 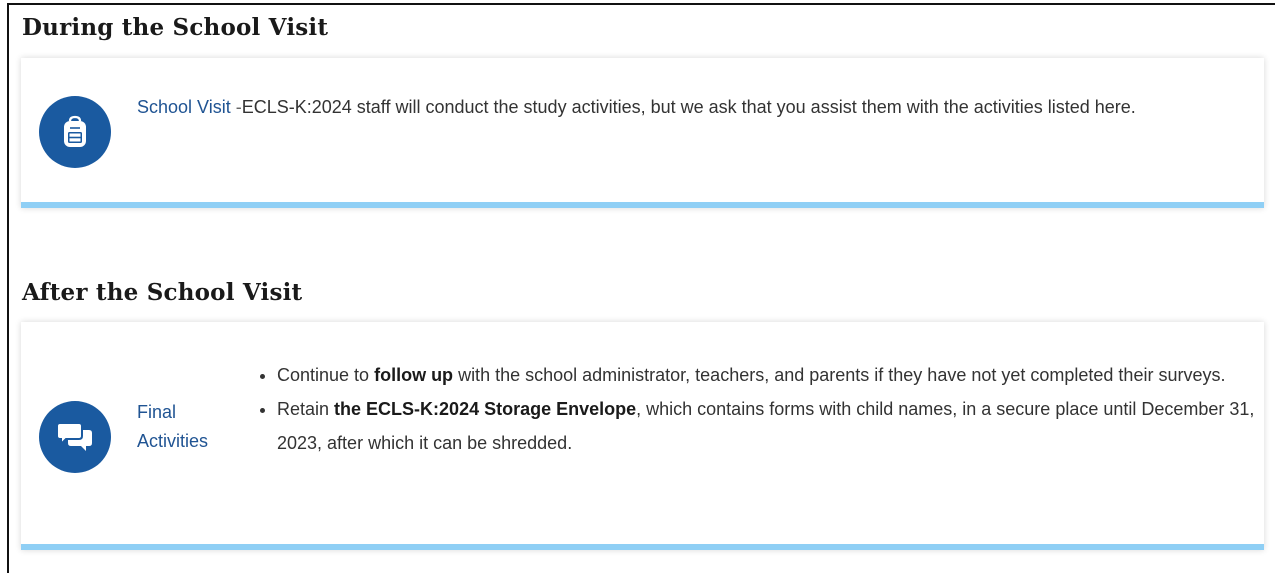 I want to click on bullet-text-pre: Continue to, so click(x=326, y=375).